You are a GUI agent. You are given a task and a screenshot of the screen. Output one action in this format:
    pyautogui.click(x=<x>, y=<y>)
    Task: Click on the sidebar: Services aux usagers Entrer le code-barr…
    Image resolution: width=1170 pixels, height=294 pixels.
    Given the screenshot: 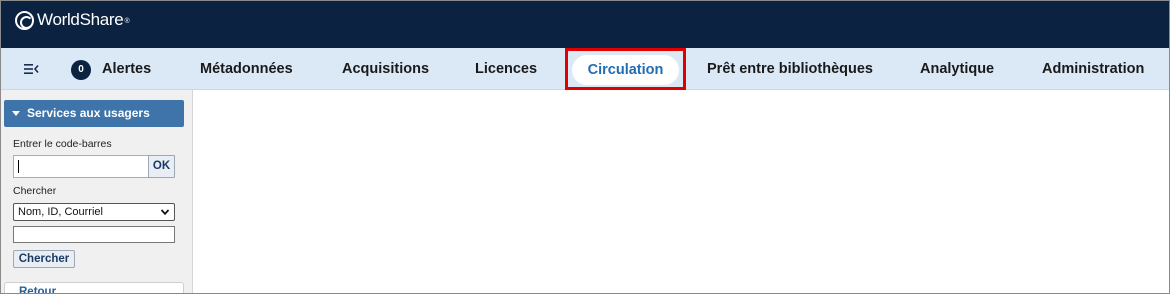 What is the action you would take?
    pyautogui.click(x=97, y=191)
    